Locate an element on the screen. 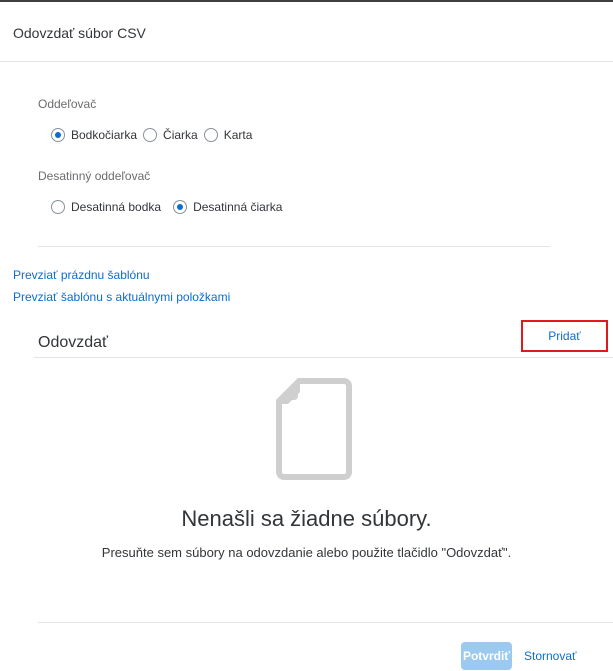 The height and width of the screenshot is (671, 613). radio-label-decimal-point: Desatinná bodka is located at coordinates (116, 207).